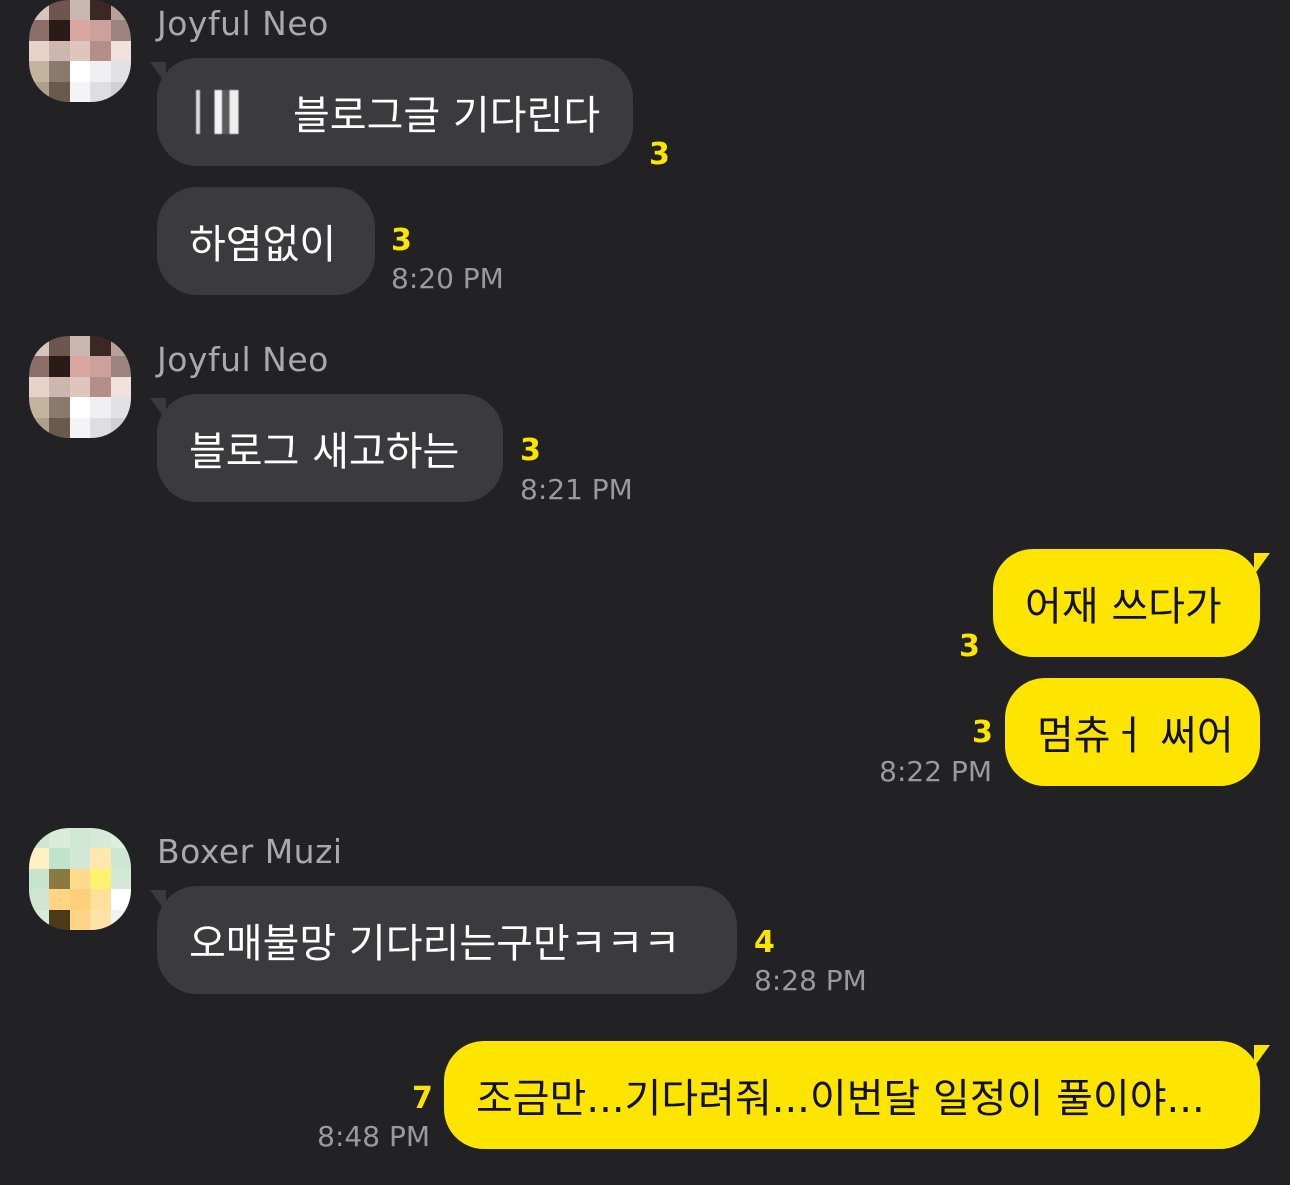 This screenshot has height=1185, width=1290. Describe the element at coordinates (935, 771) in the screenshot. I see `timestamp: 8:22 PM` at that location.